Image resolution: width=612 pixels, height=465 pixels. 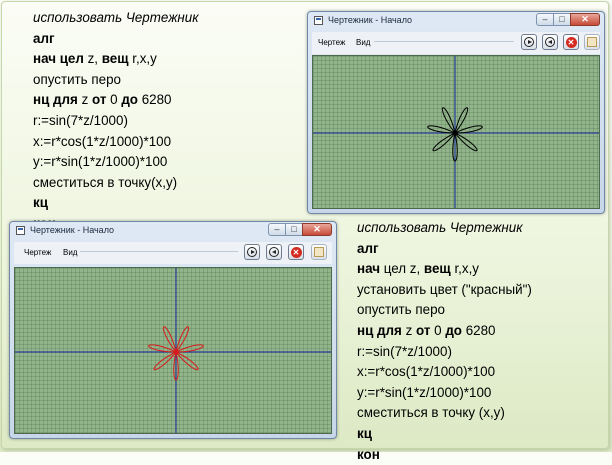 What do you see at coordinates (58, 59) in the screenshot?
I see `code-token: нач цел` at bounding box center [58, 59].